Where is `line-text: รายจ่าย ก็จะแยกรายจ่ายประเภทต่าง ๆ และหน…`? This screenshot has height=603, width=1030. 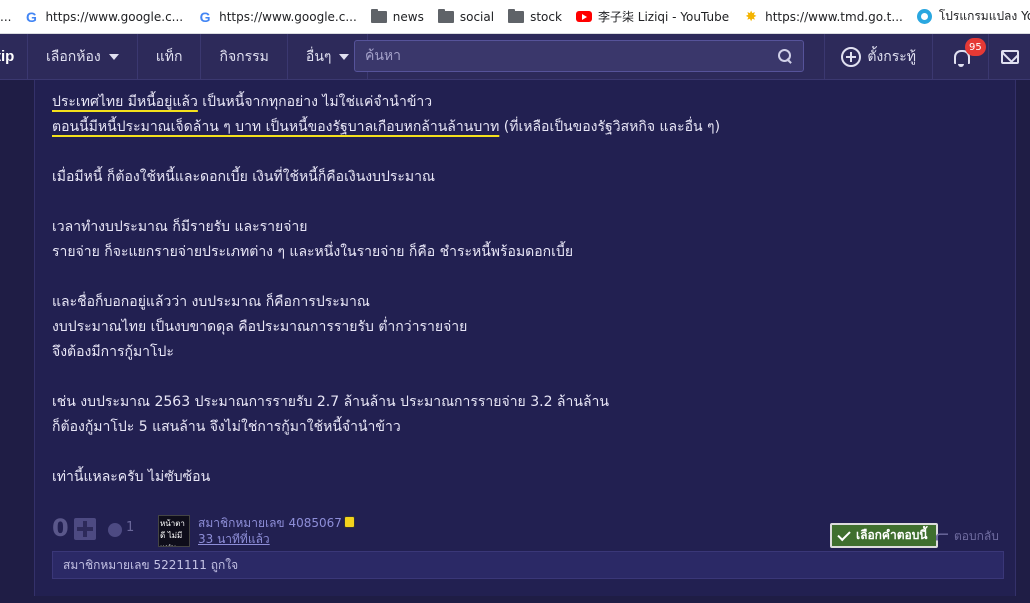
line-text: รายจ่าย ก็จะแยกรายจ่ายประเภทต่าง ๆ และหน… is located at coordinates (313, 252).